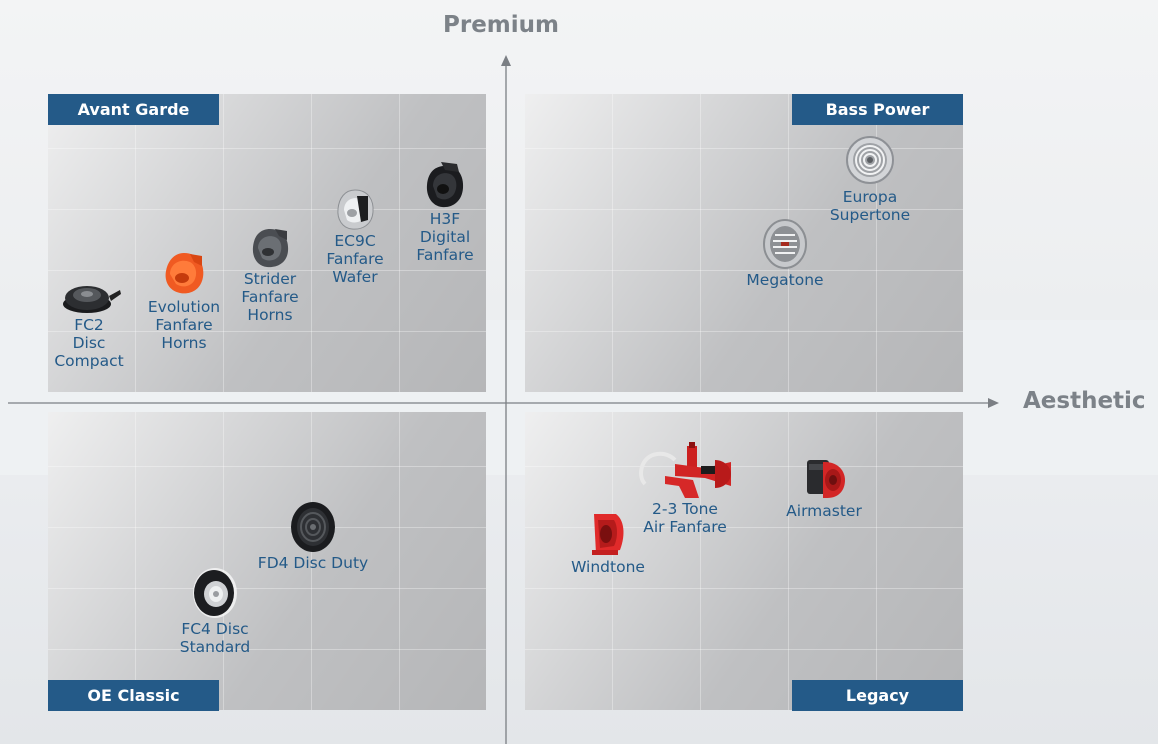  What do you see at coordinates (215, 638) in the screenshot?
I see `product-label-fc4: FC4 Disc Standard` at bounding box center [215, 638].